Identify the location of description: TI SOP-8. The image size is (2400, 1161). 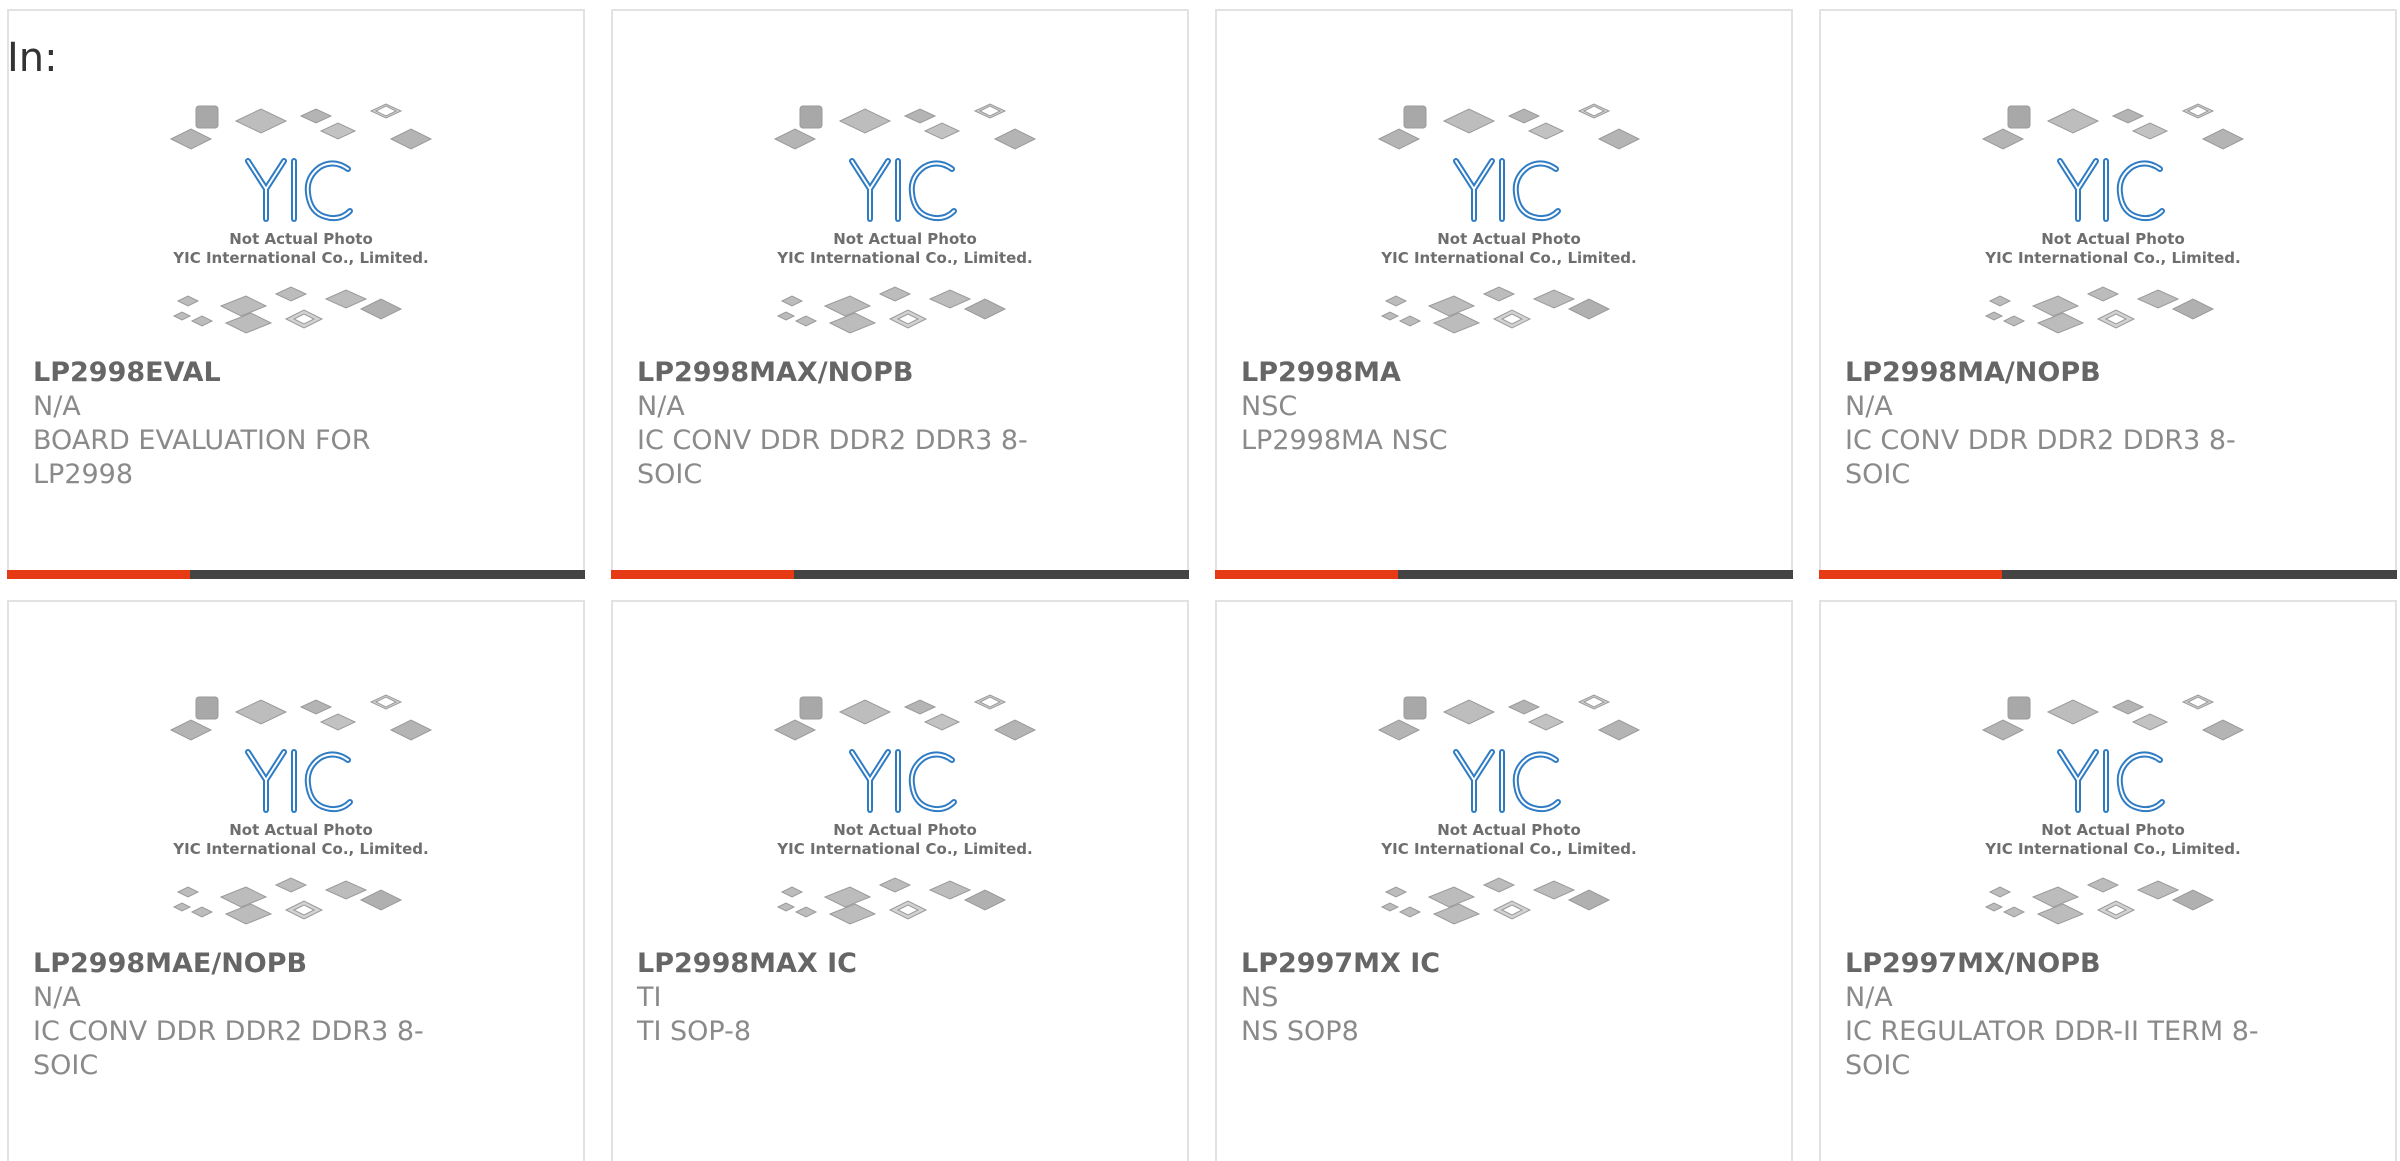
(694, 1031).